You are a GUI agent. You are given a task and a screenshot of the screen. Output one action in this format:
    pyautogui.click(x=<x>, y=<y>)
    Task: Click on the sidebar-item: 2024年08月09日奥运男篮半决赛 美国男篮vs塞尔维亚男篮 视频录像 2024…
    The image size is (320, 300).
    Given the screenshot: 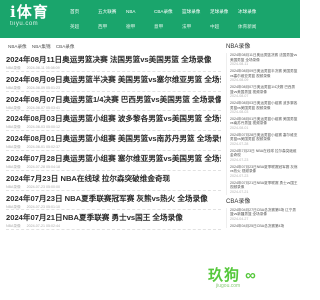 What is the action you would take?
    pyautogui.click(x=264, y=76)
    